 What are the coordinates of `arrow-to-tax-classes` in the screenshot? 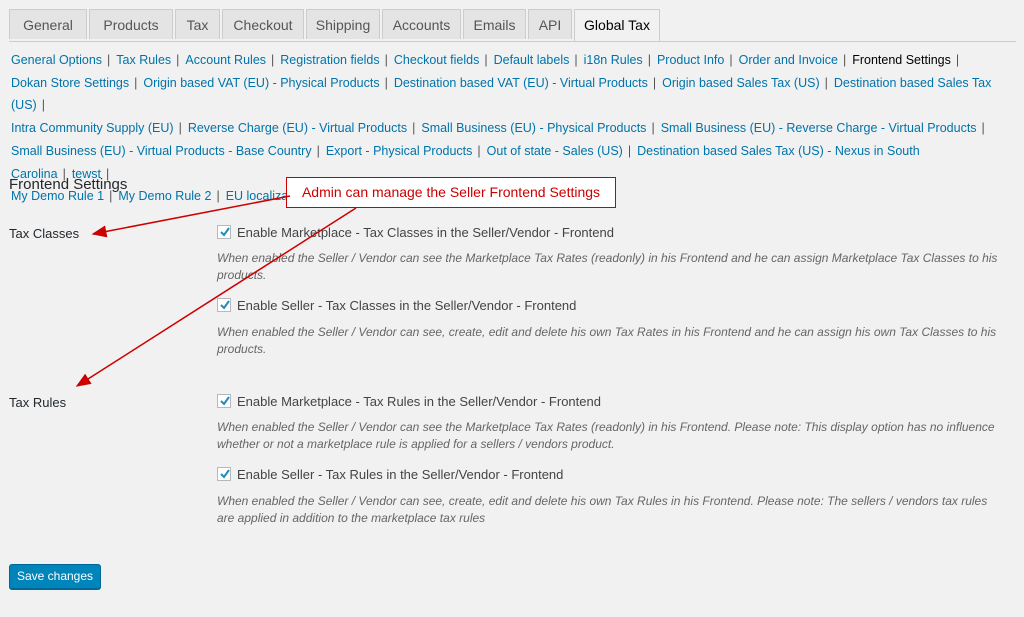 It's located at (191, 216).